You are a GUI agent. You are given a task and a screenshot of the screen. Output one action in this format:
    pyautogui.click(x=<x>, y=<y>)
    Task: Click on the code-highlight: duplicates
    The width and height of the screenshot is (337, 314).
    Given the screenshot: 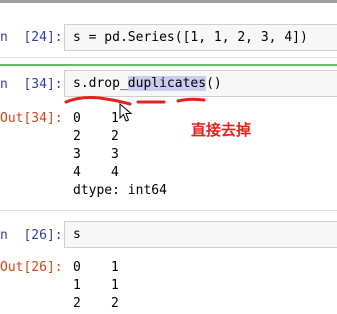 What is the action you would take?
    pyautogui.click(x=167, y=83)
    